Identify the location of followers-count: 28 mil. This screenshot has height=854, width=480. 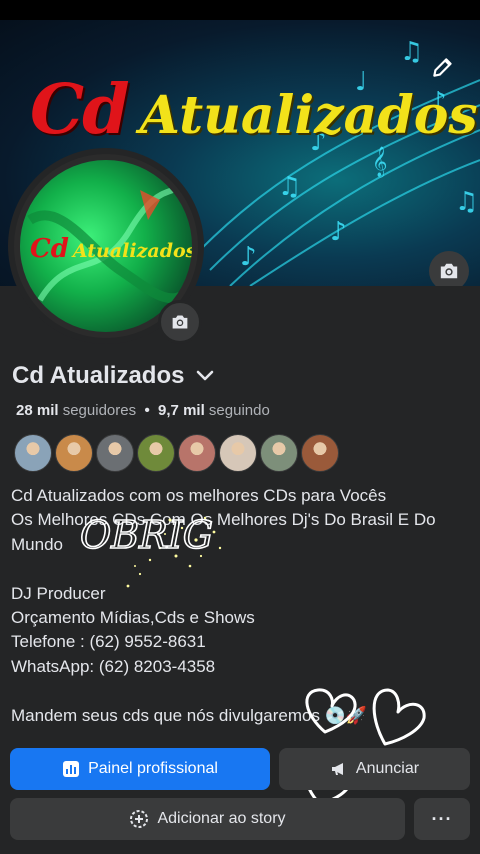
(37, 410).